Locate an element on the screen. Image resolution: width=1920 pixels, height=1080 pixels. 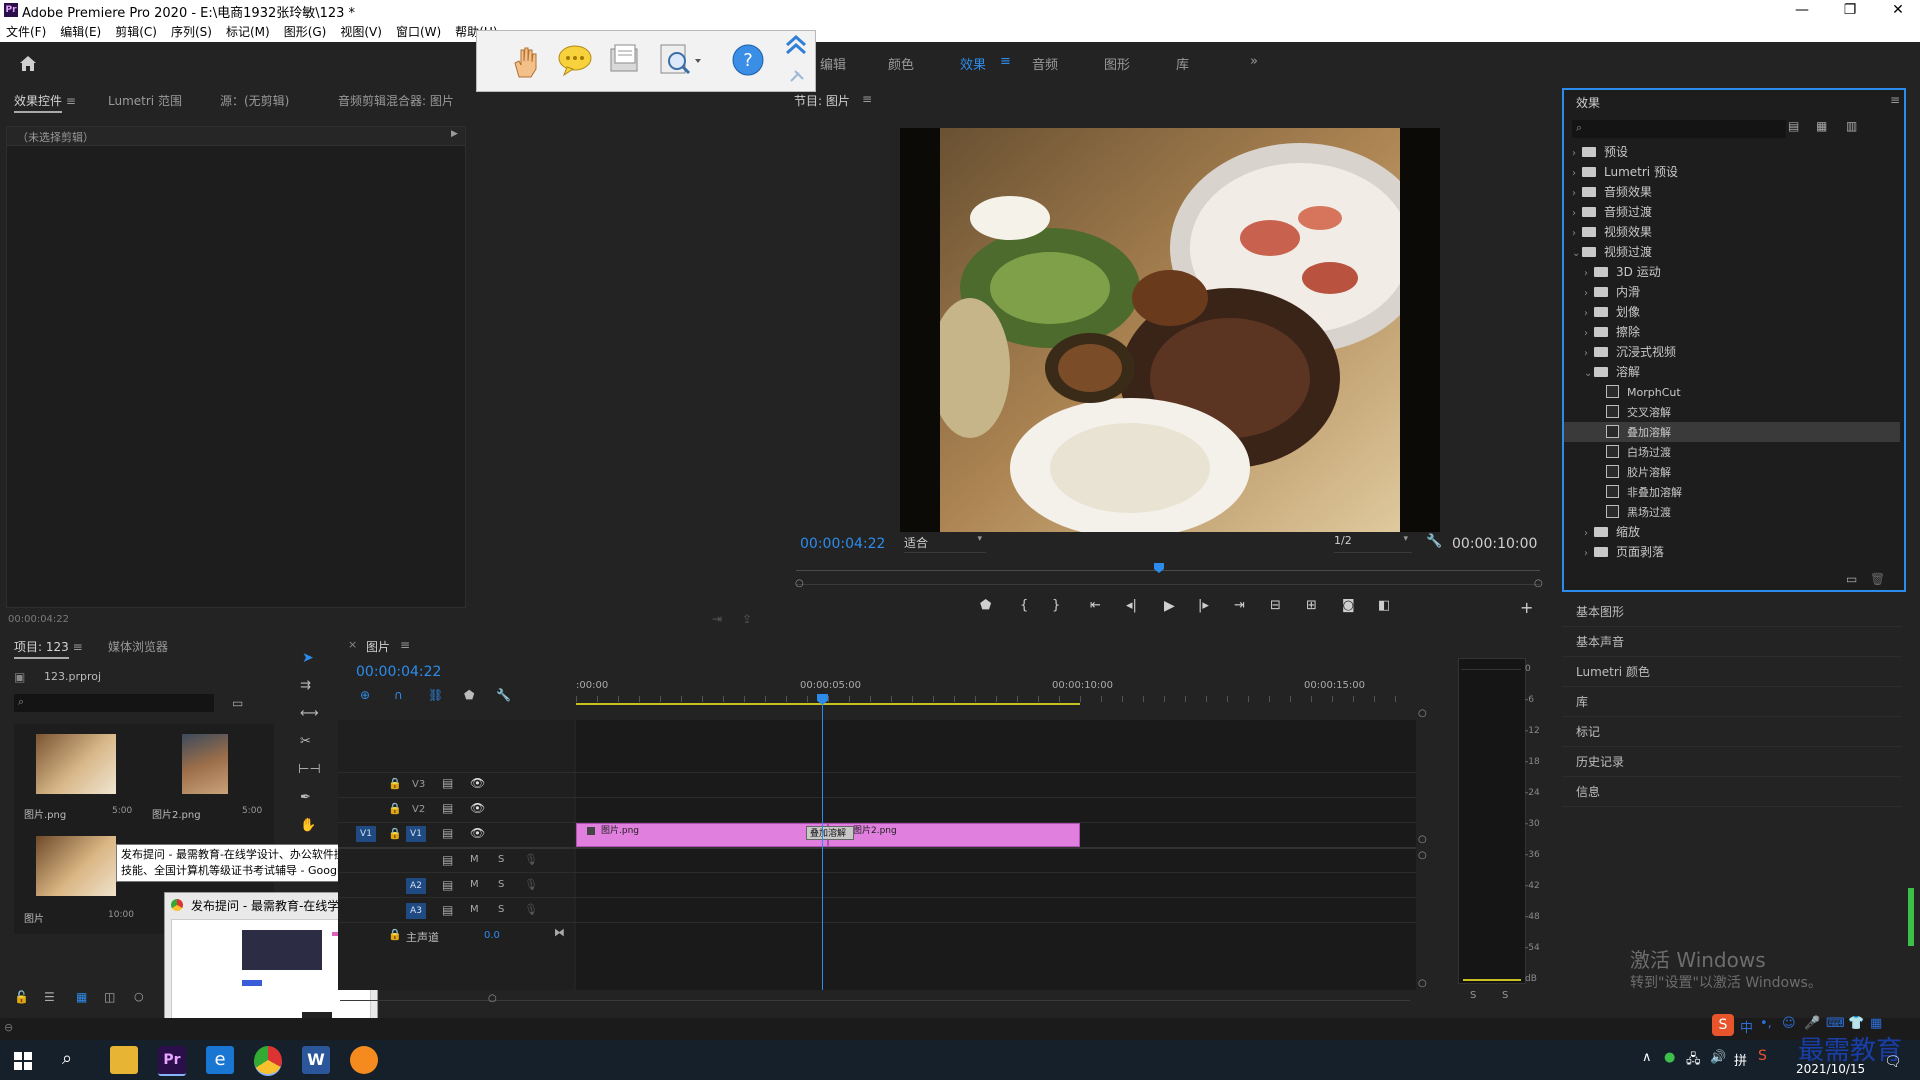
premiere-taskbar-icon: Pr is located at coordinates (172, 1061).